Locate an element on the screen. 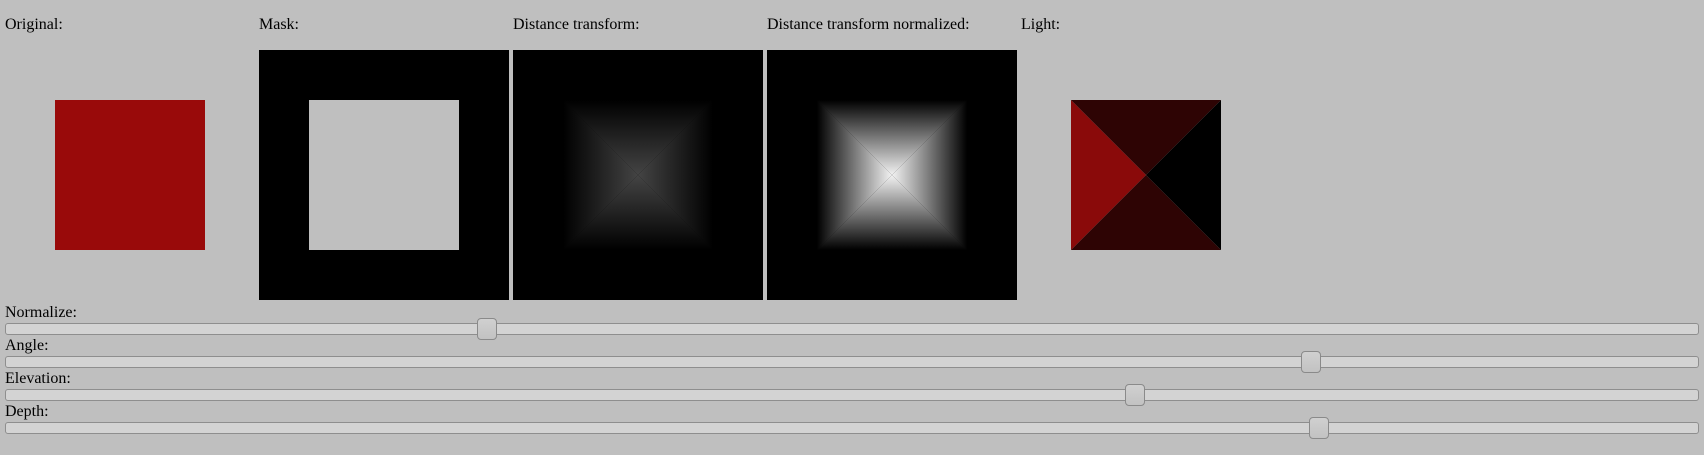 The width and height of the screenshot is (1704, 455). depth-slider is located at coordinates (852, 428).